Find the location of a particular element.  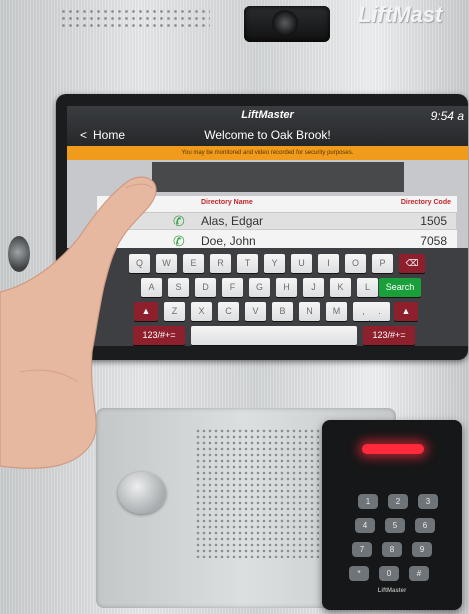

brand-logo: LiftMaster is located at coordinates (267, 115).